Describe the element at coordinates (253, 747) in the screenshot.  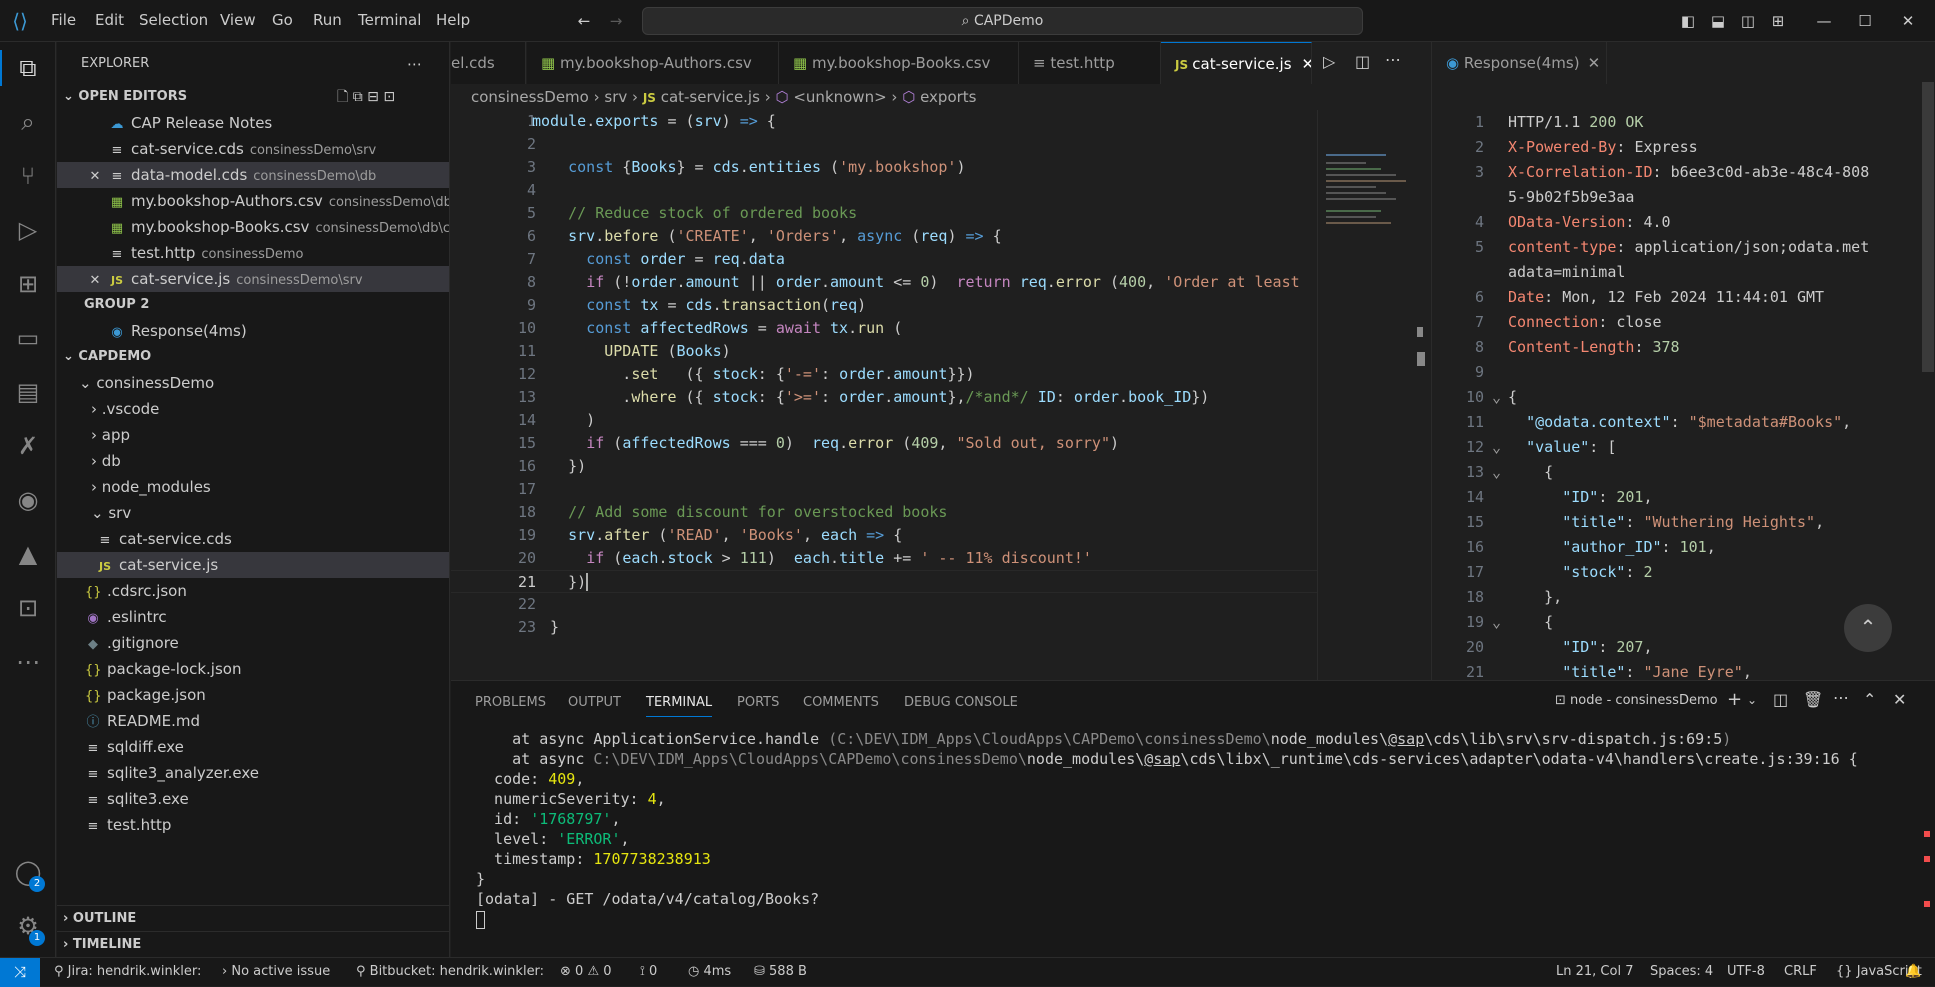
I see `tree-file: ≡ sqldiff.exe` at that location.